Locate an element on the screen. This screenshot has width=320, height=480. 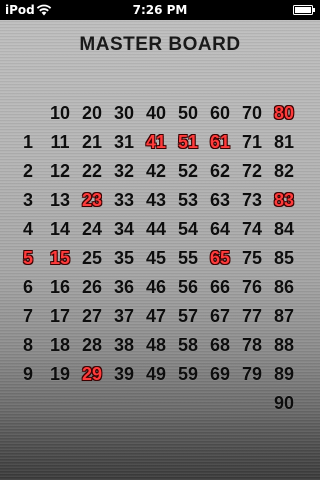
board-number: 36 is located at coordinates (124, 287).